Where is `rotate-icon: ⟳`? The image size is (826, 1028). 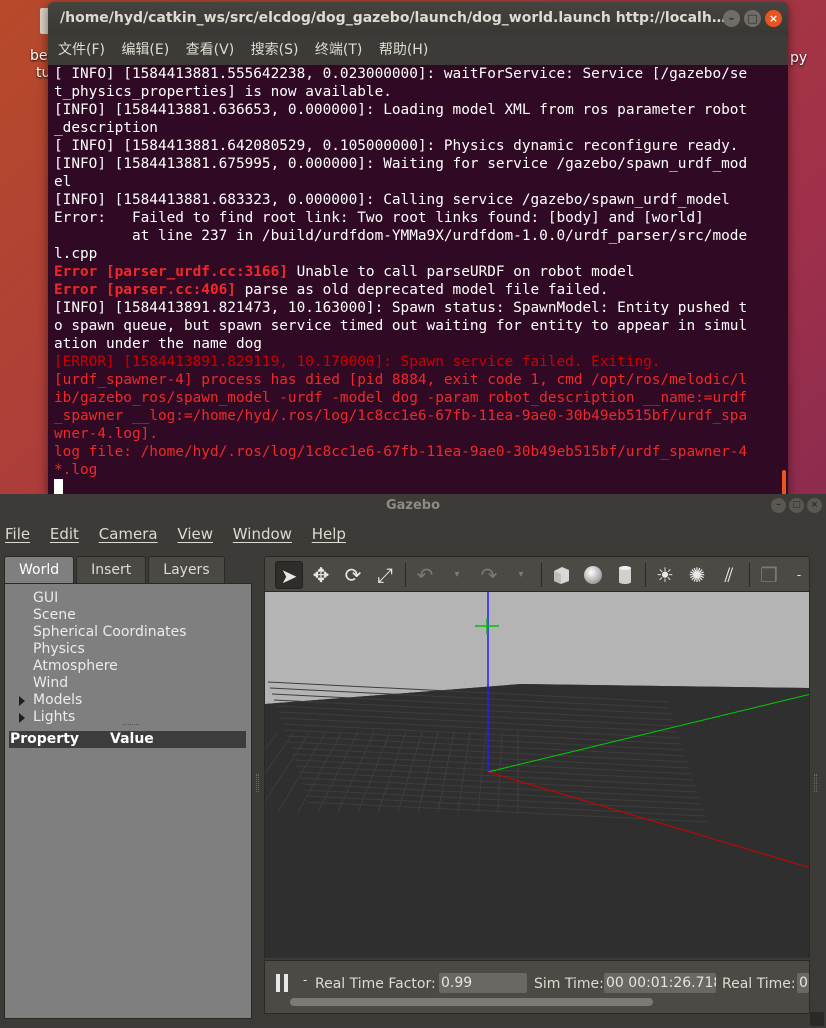 rotate-icon: ⟳ is located at coordinates (353, 575).